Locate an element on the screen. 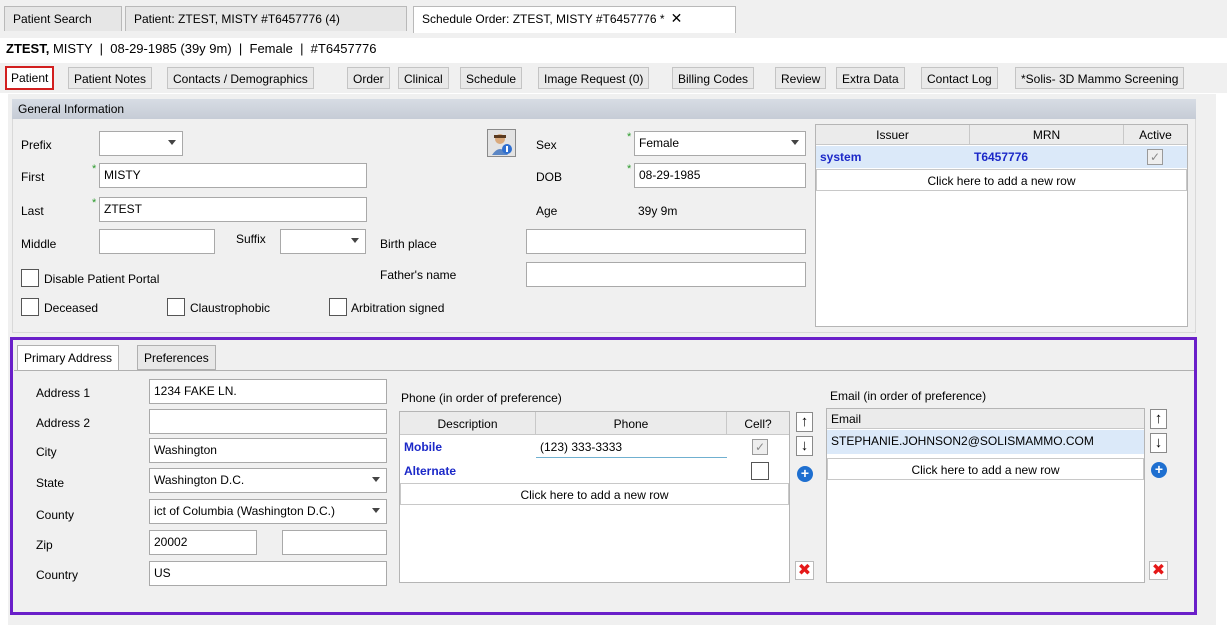 The image size is (1227, 625). table-row: Alternate is located at coordinates (594, 471).